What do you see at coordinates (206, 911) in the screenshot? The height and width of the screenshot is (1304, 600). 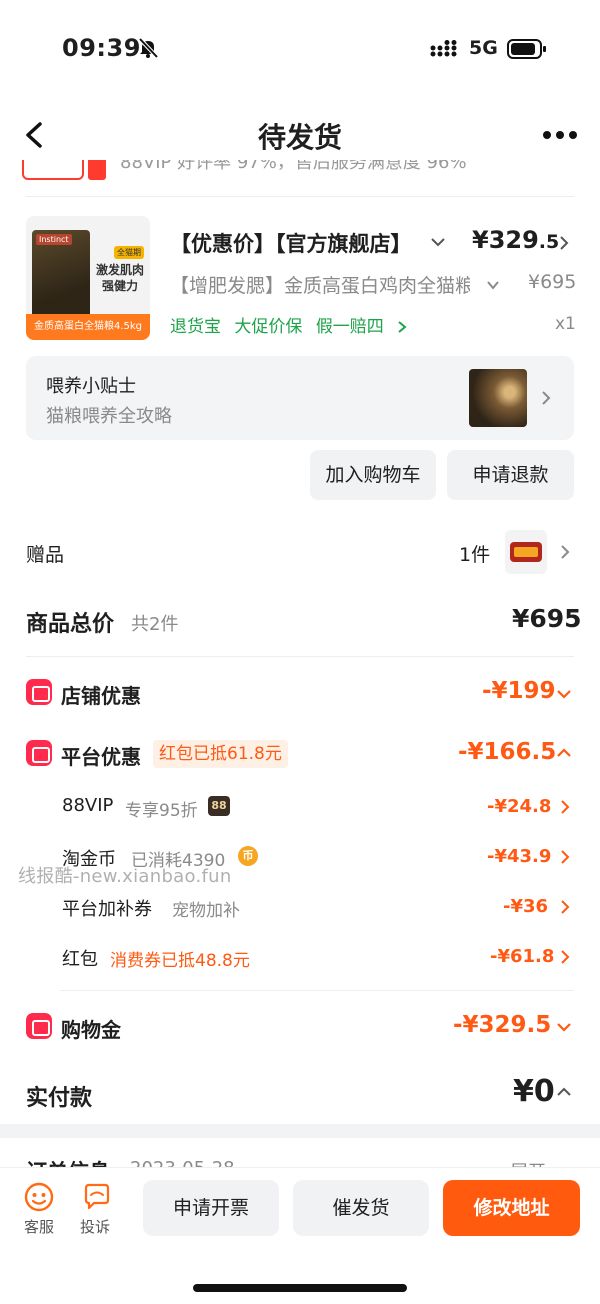 I see `discount-item-note: 宠物加补` at bounding box center [206, 911].